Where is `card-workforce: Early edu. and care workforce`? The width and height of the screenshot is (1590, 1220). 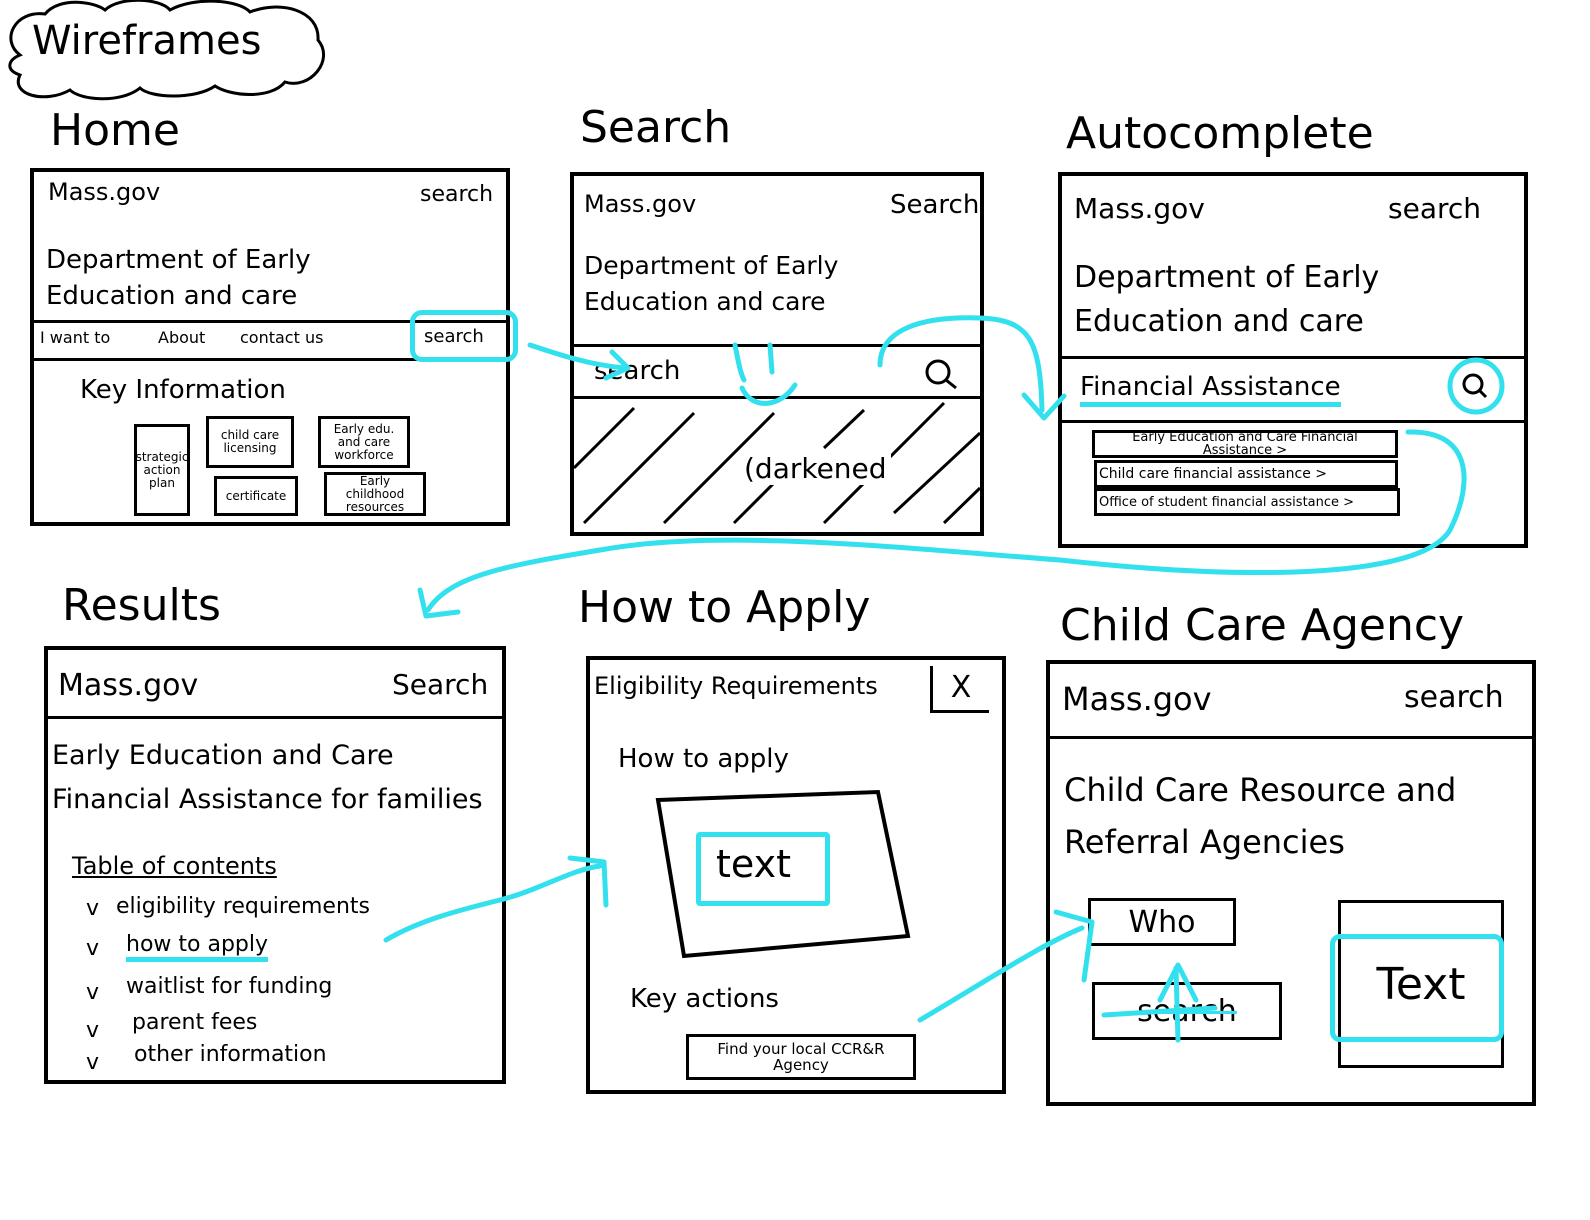
card-workforce: Early edu. and care workforce is located at coordinates (364, 442).